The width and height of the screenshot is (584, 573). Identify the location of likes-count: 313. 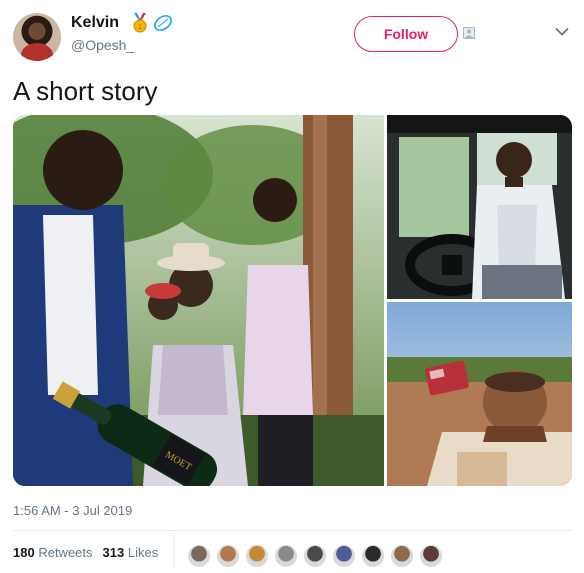
(113, 552).